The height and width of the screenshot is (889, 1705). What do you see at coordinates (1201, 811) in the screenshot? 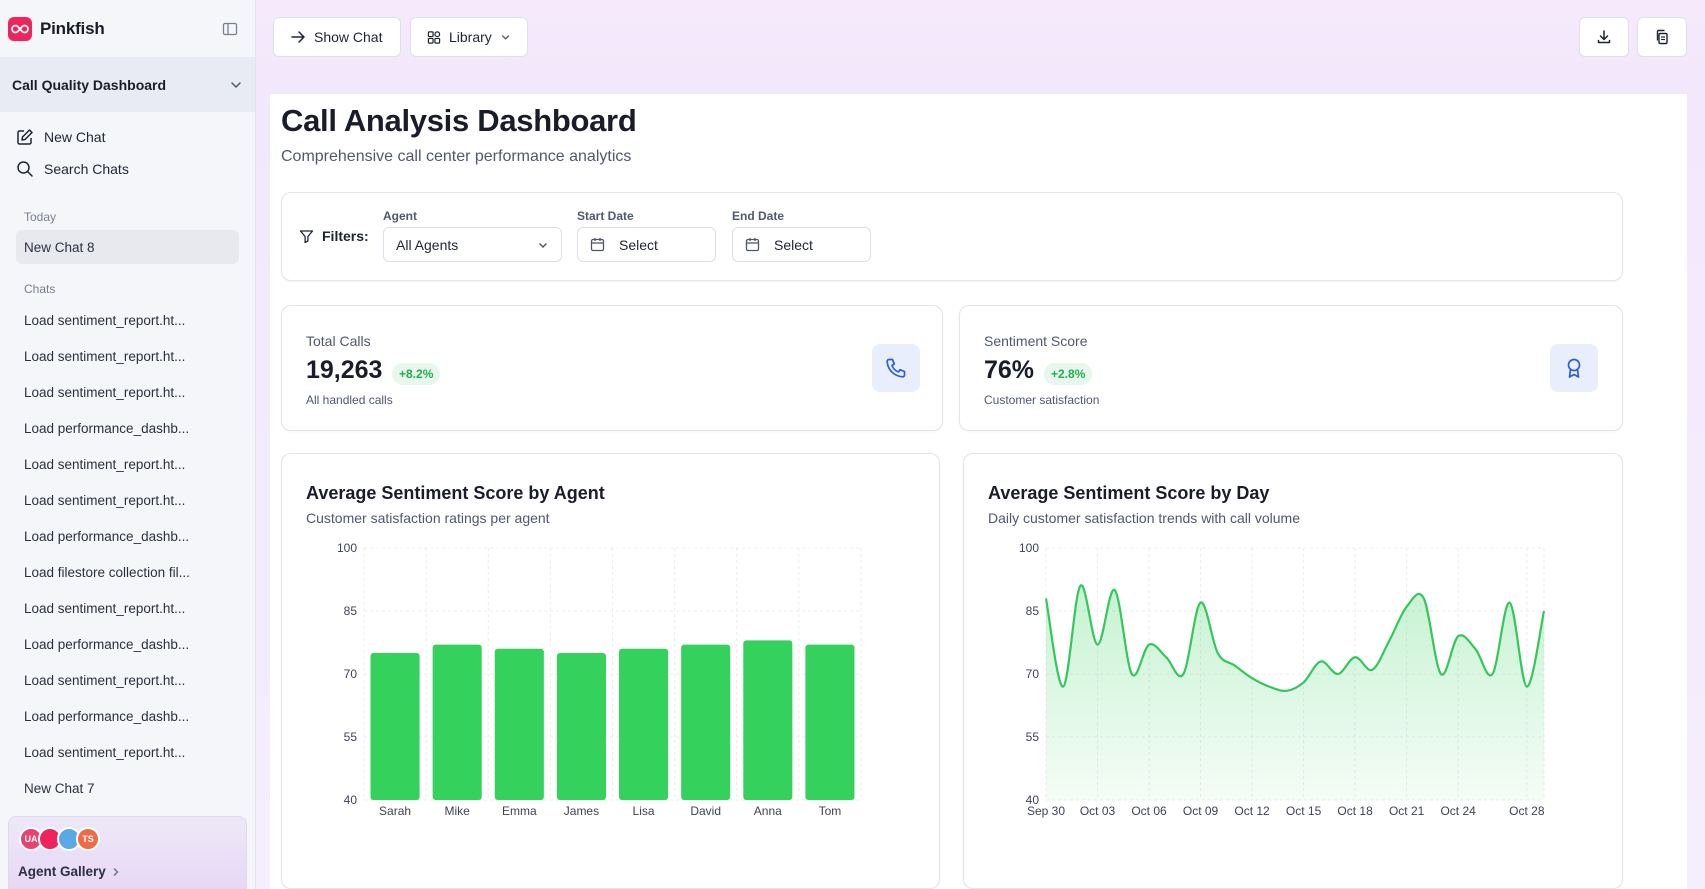
I see `x-tick-label: Oct 09` at bounding box center [1201, 811].